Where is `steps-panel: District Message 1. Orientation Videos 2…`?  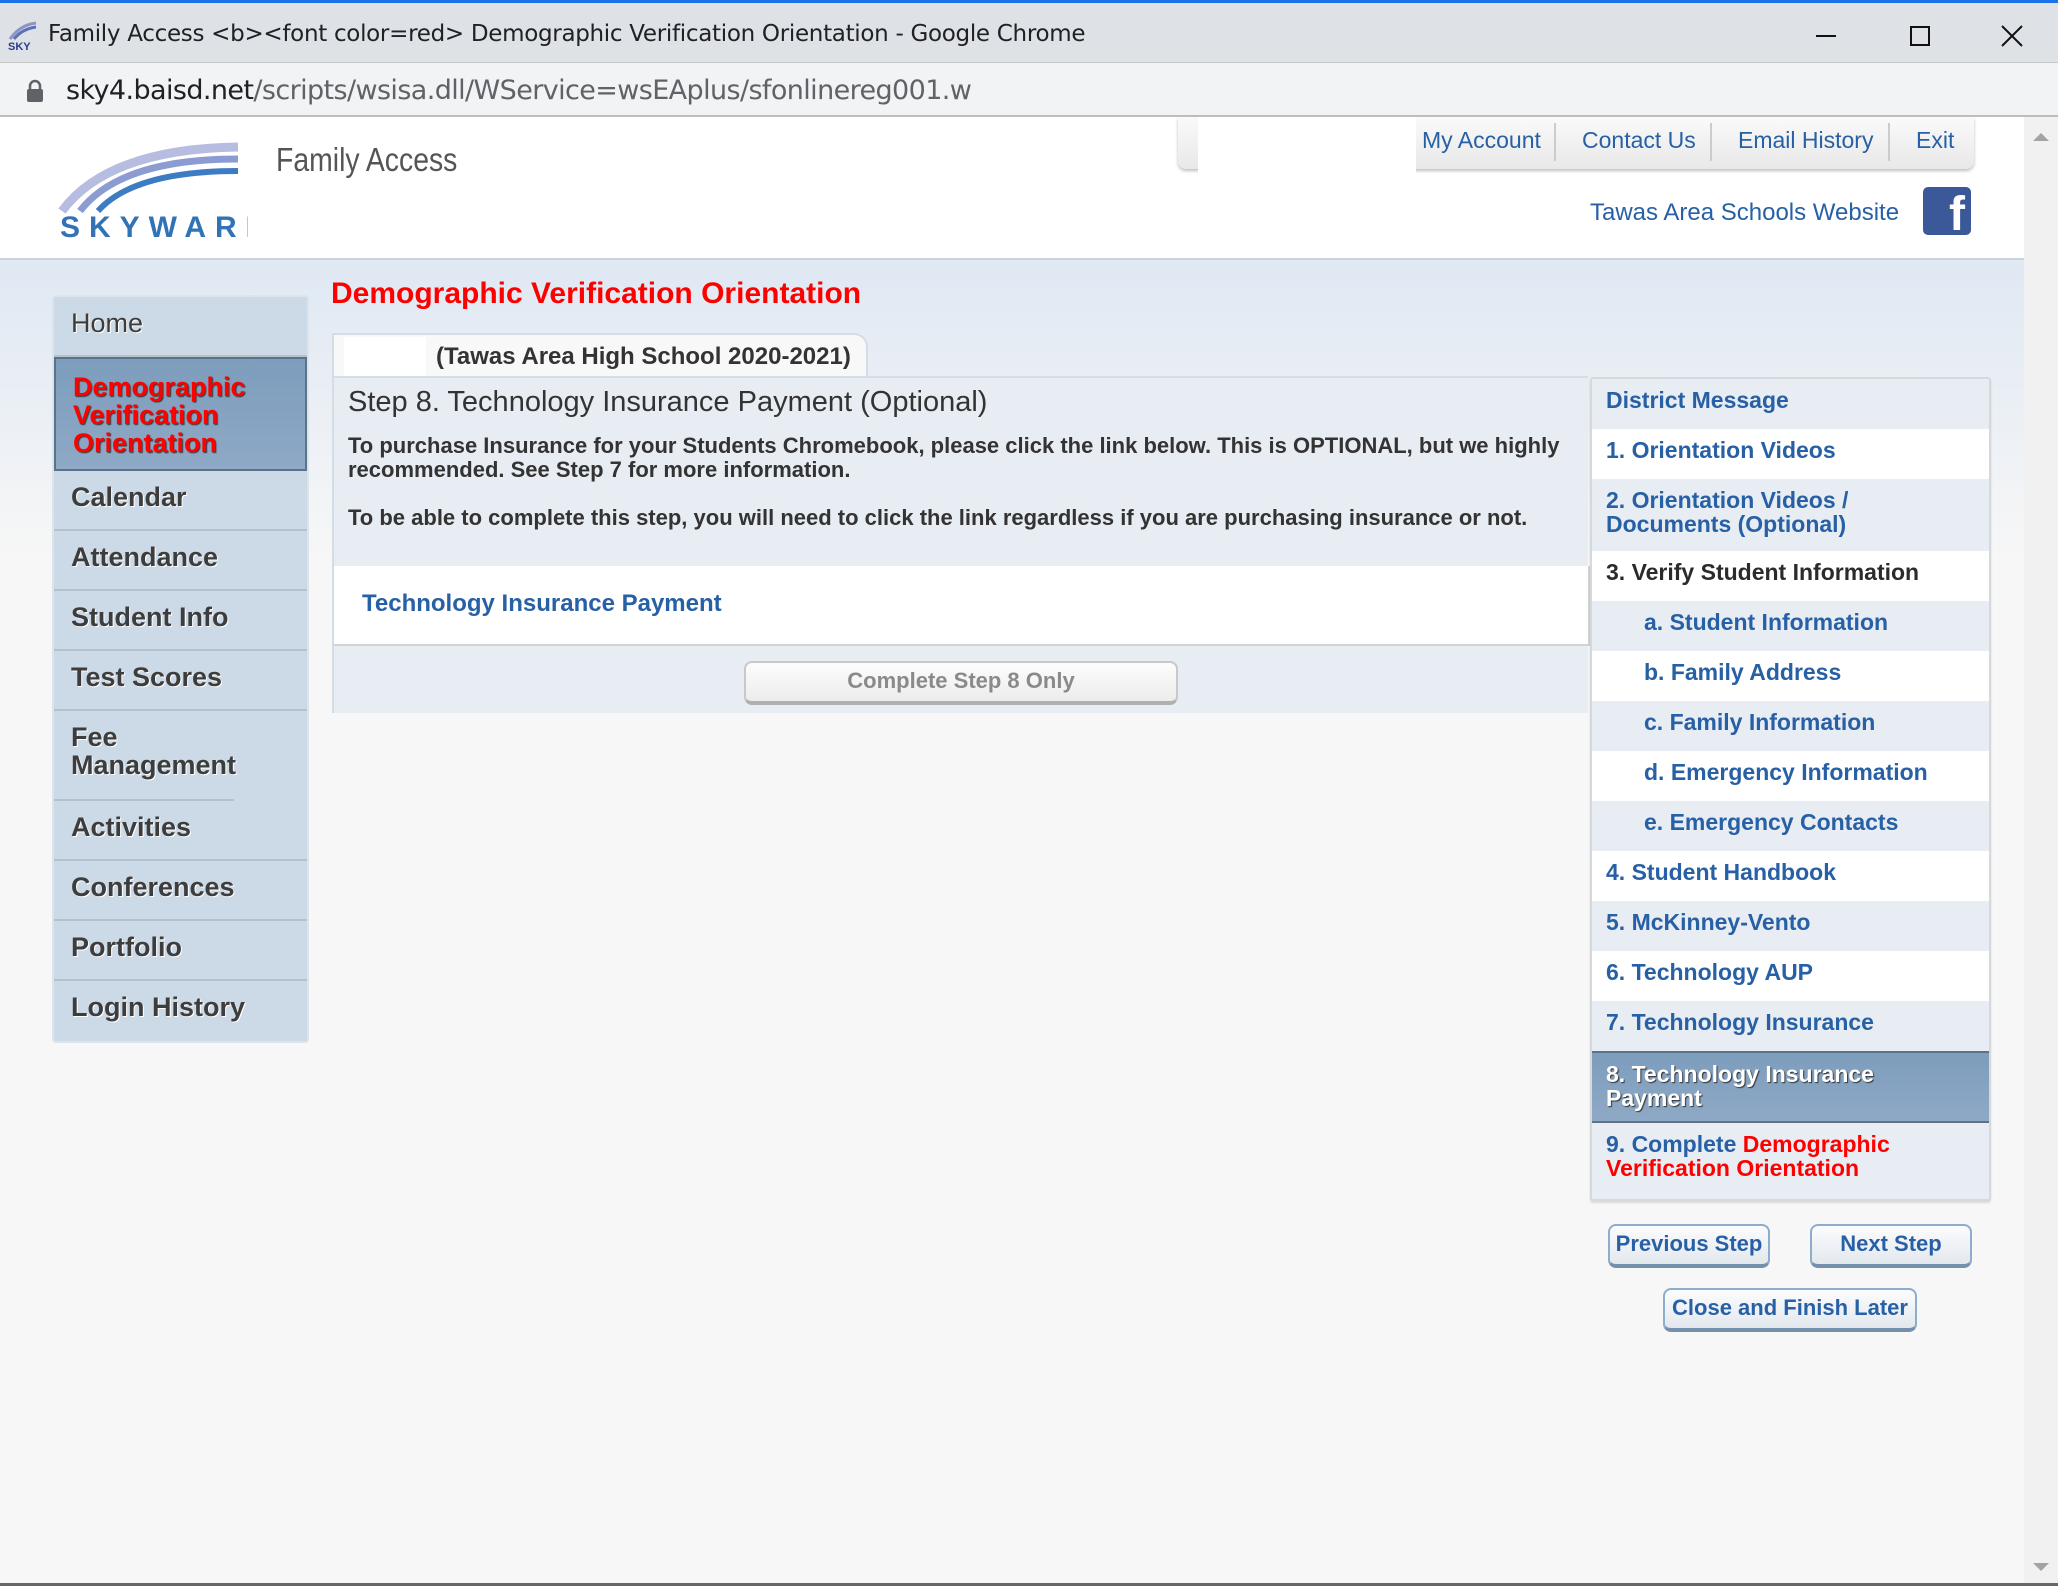 steps-panel: District Message 1. Orientation Videos 2… is located at coordinates (1790, 789).